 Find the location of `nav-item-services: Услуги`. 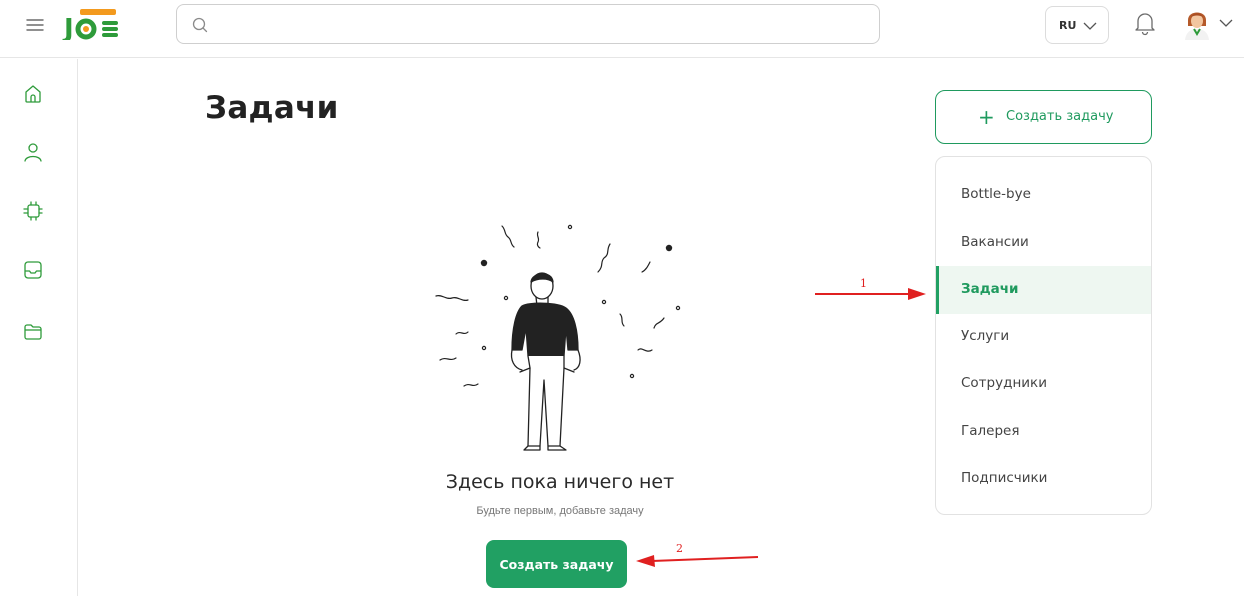

nav-item-services: Услуги is located at coordinates (1043, 337).